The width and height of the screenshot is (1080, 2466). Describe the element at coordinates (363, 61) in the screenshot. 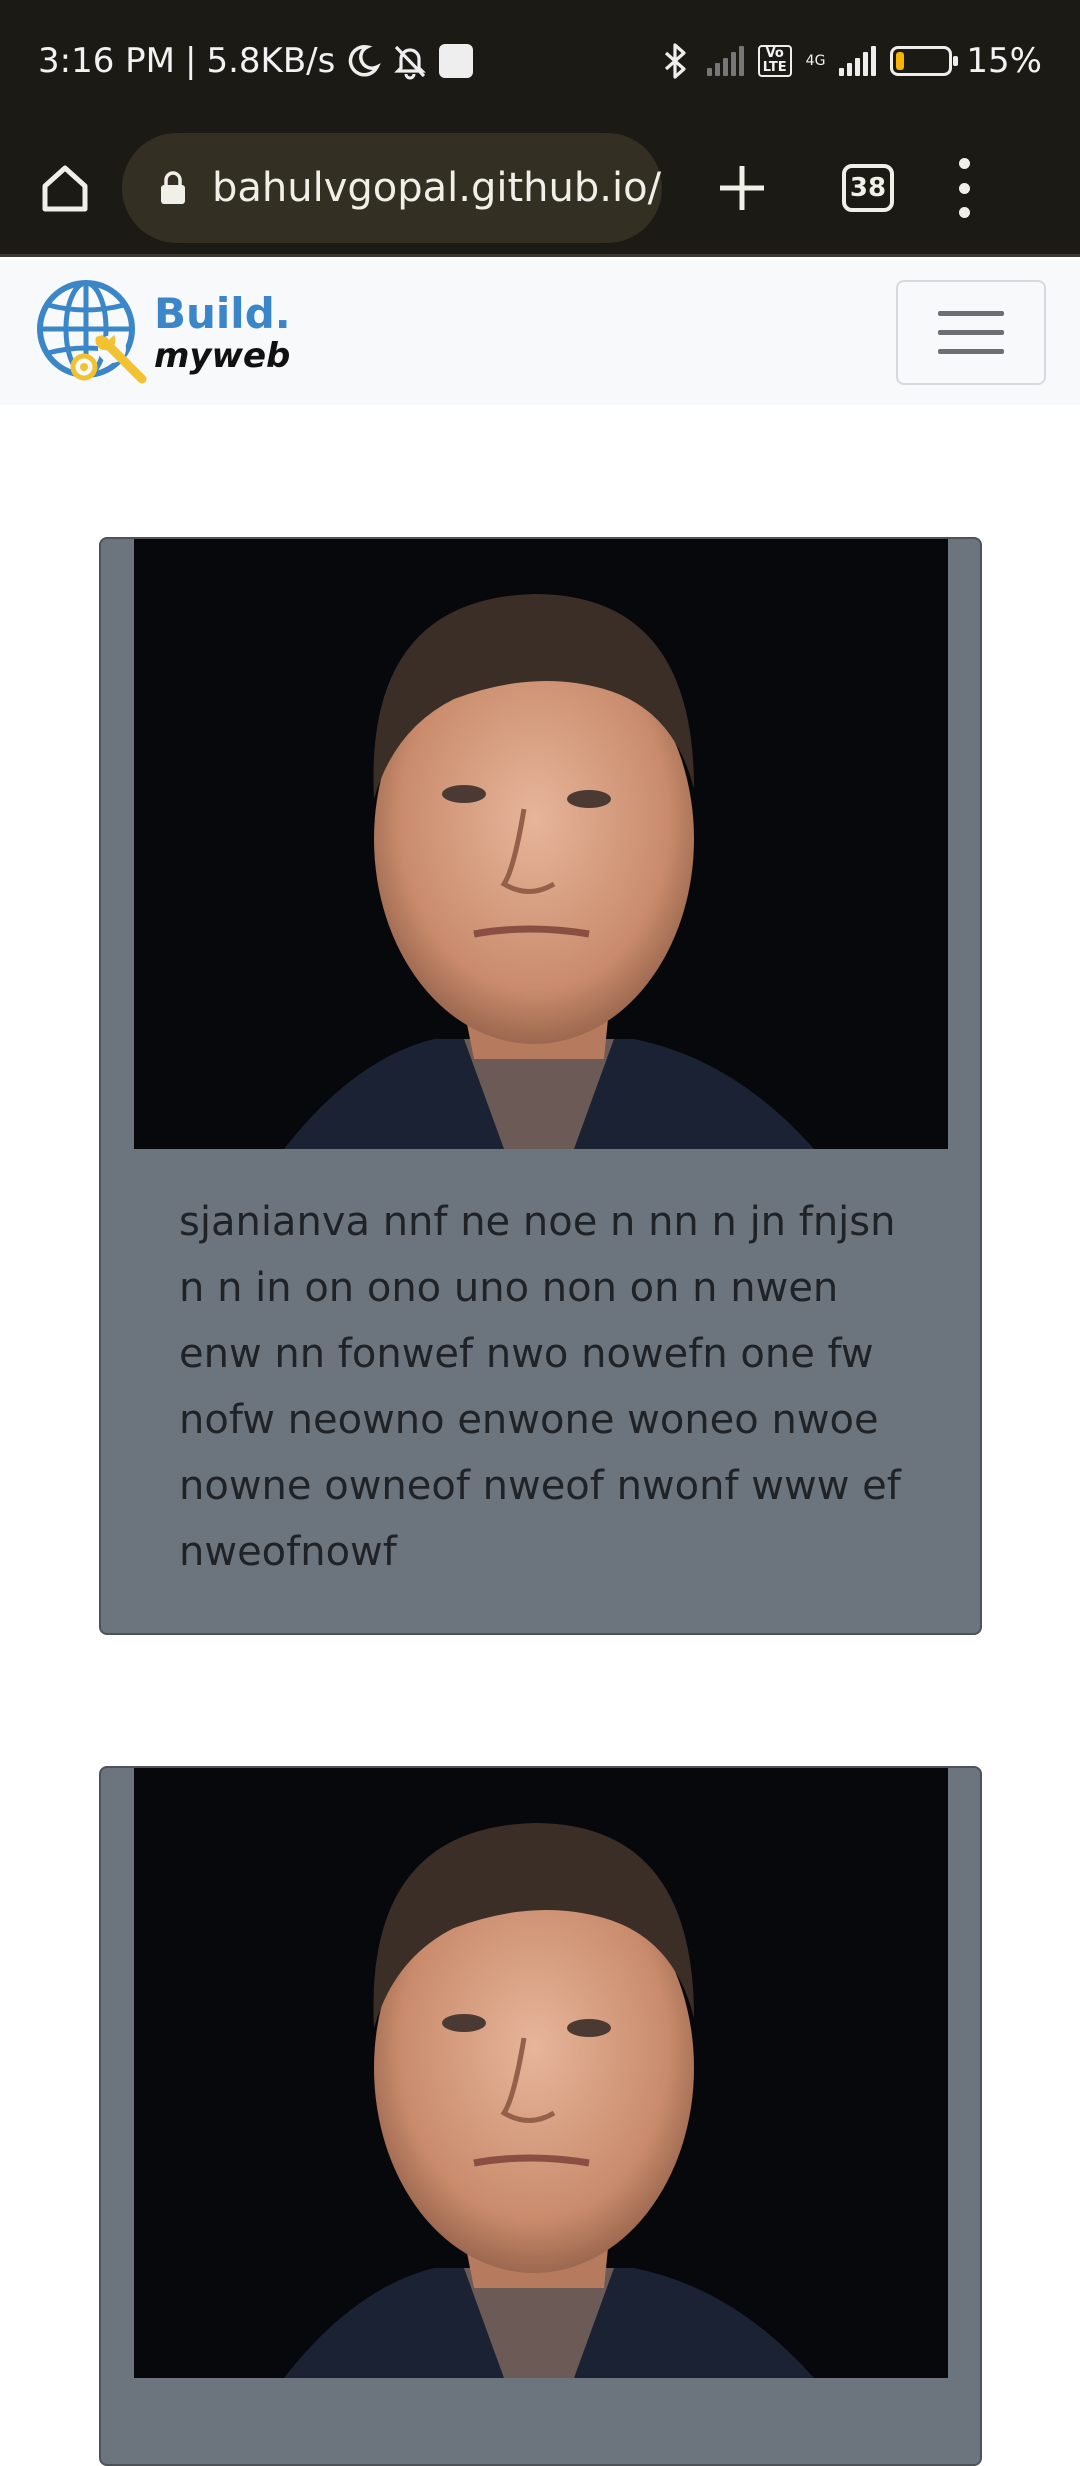

I see `moon-icon` at that location.